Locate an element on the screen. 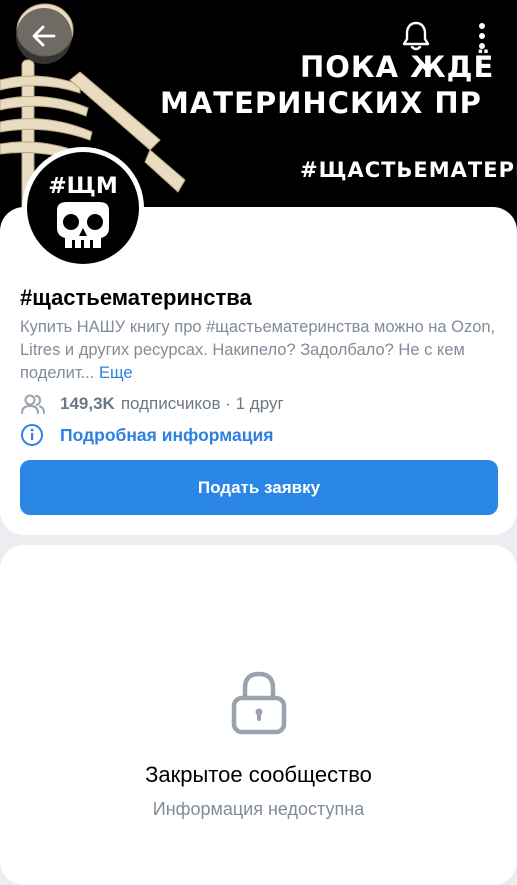 The height and width of the screenshot is (885, 517). show-more-link: Еще is located at coordinates (116, 373).